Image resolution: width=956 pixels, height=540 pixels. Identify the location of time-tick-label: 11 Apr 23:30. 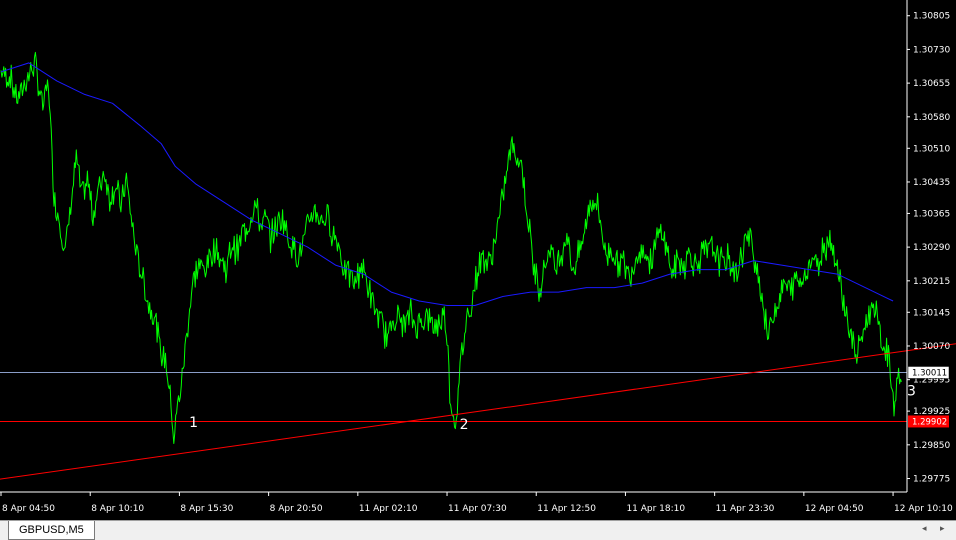
(745, 509).